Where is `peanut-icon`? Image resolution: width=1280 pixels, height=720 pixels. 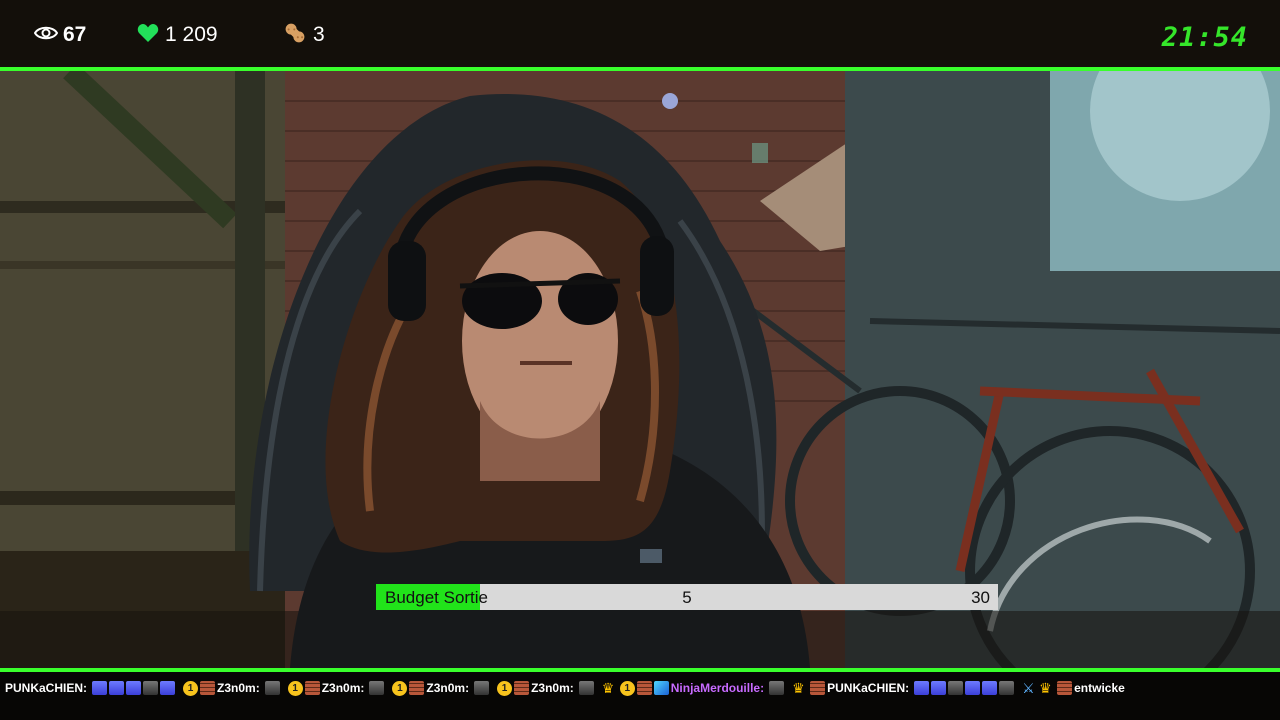
peanut-icon is located at coordinates (295, 35).